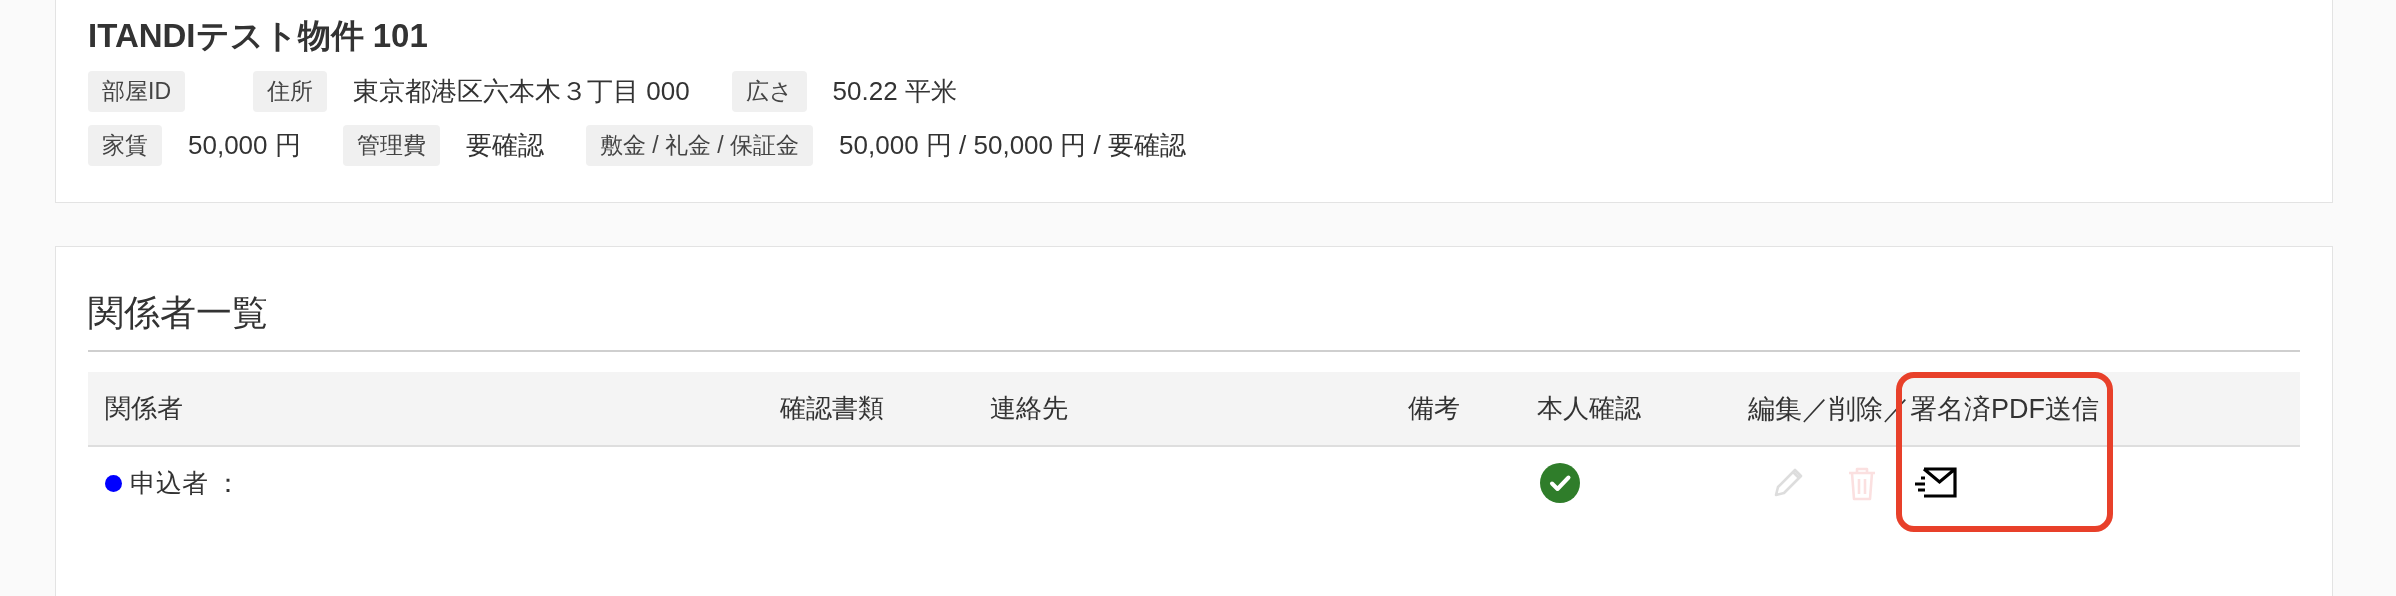 This screenshot has width=2396, height=596. What do you see at coordinates (244, 145) in the screenshot?
I see `field-value: 50,000 円` at bounding box center [244, 145].